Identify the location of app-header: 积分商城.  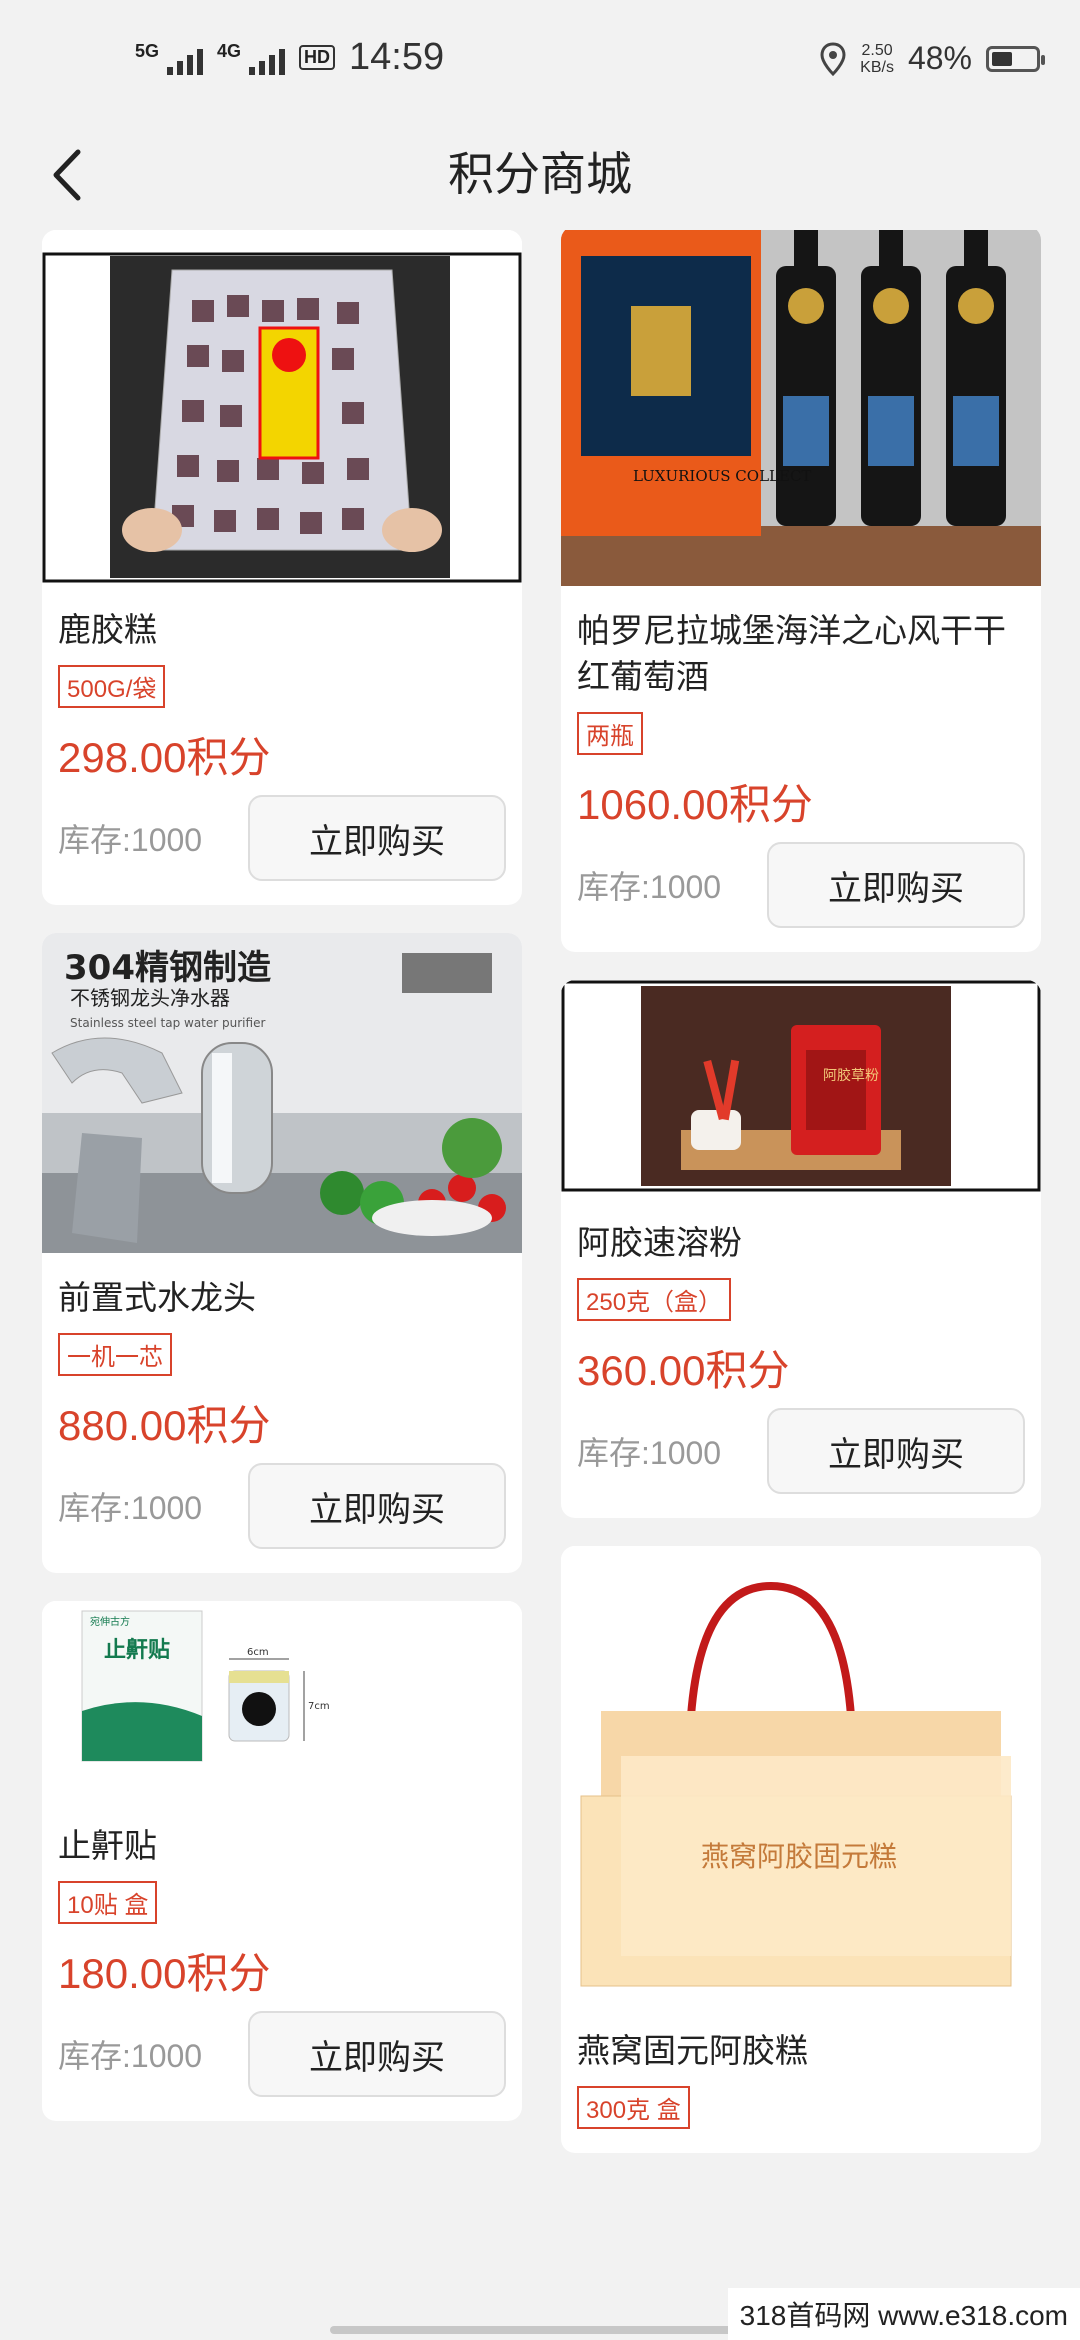
(540, 175).